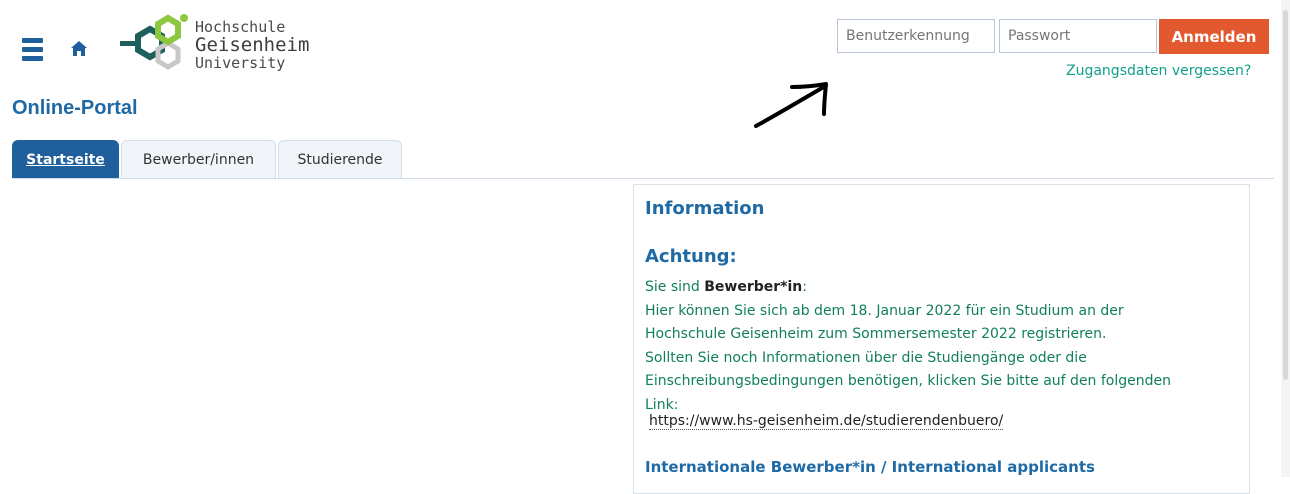  I want to click on info-heading: Achtung:, so click(691, 256).